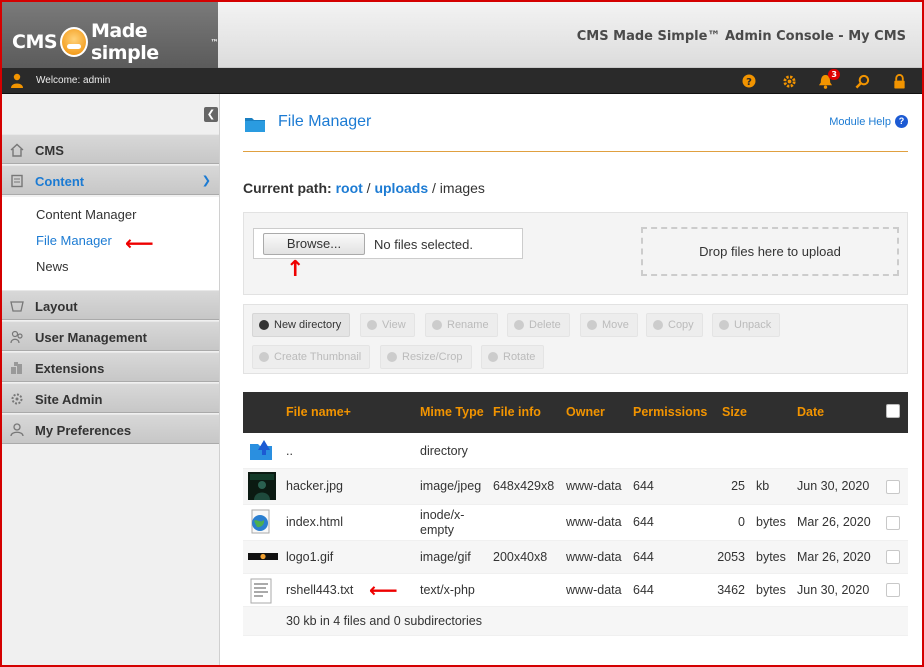  I want to click on rotate-button: Rotate, so click(513, 357).